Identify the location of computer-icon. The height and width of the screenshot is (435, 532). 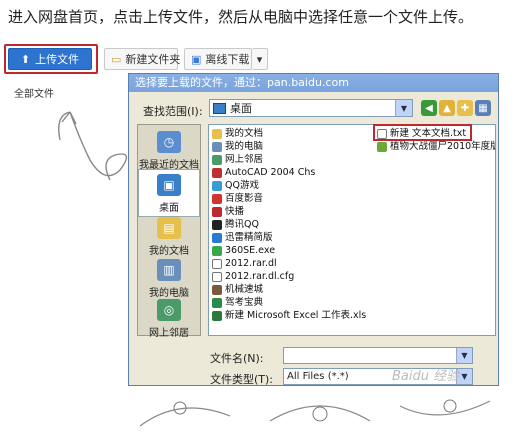
(217, 147).